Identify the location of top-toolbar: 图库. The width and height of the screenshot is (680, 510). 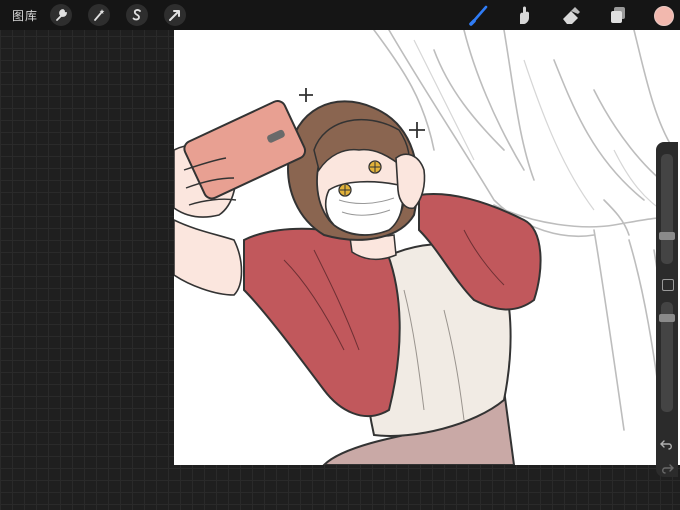
(340, 15).